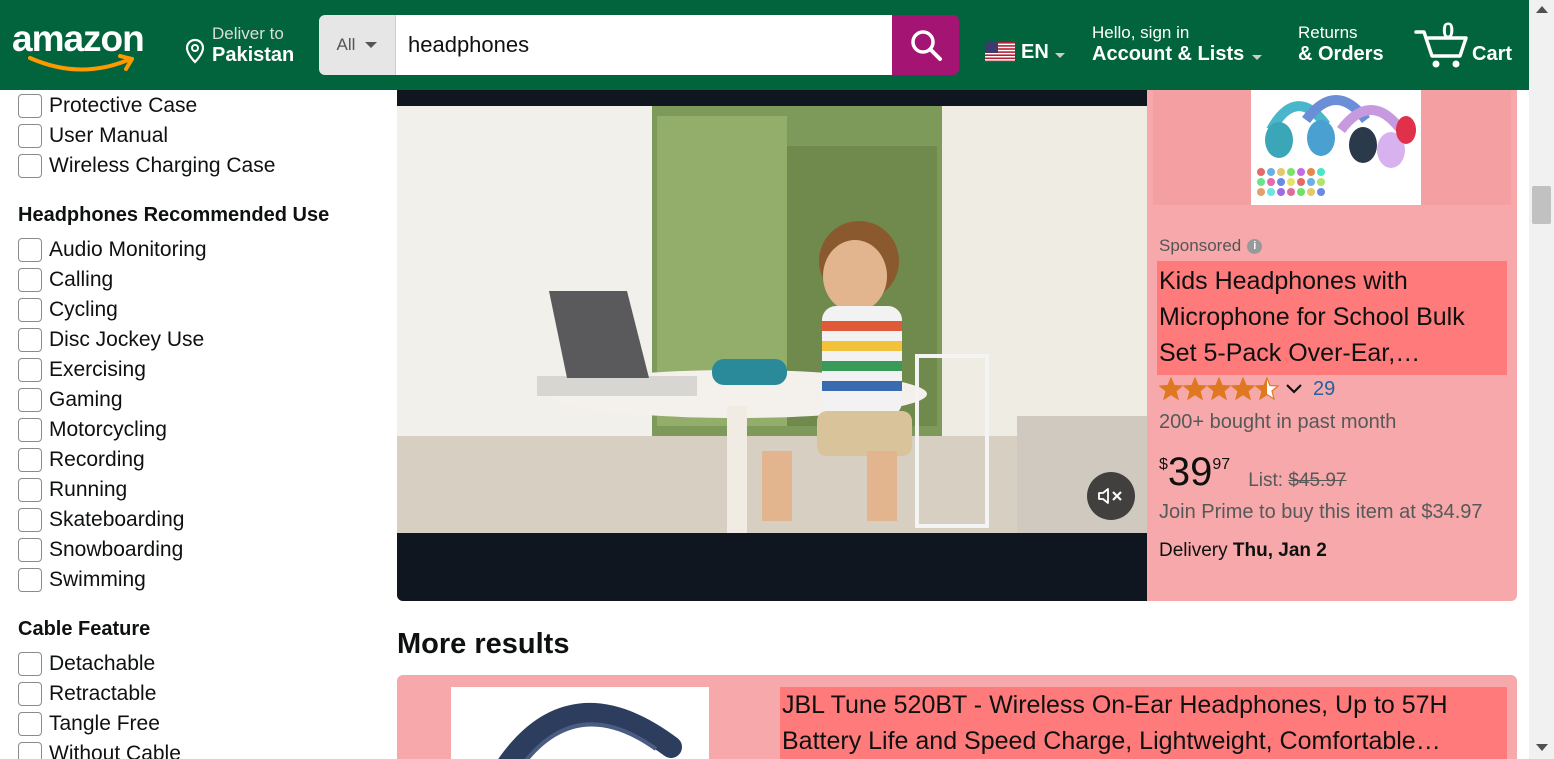 The width and height of the screenshot is (1554, 759). What do you see at coordinates (82, 370) in the screenshot?
I see `filter-option: Exercising` at bounding box center [82, 370].